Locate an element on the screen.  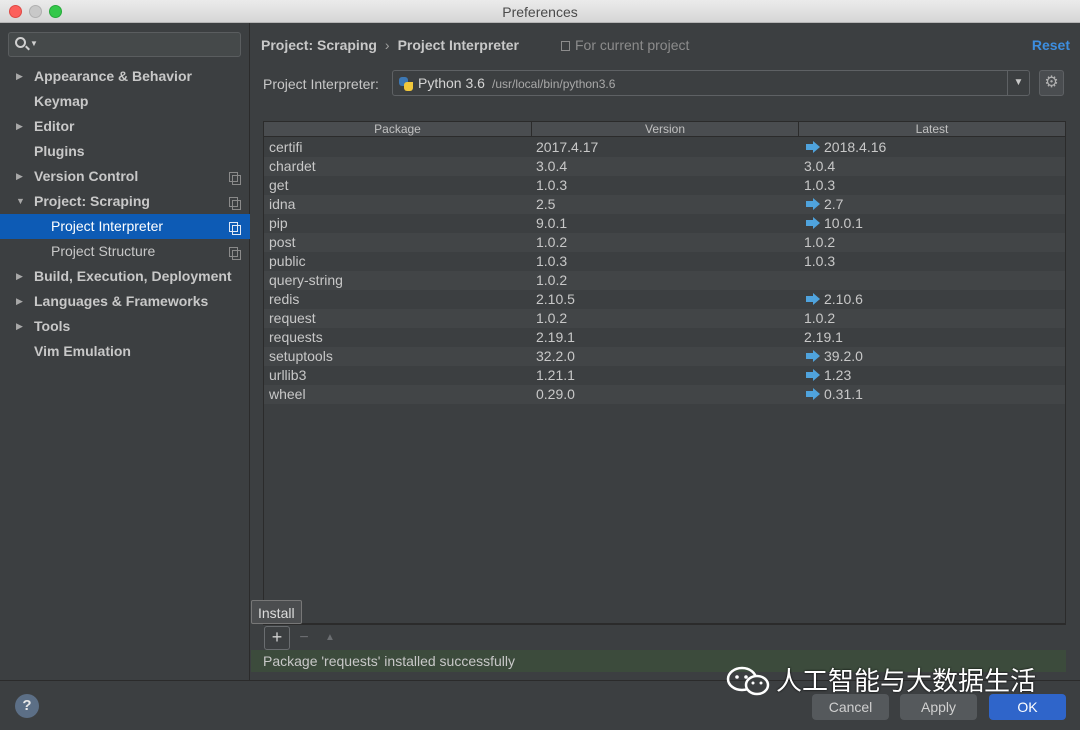
package-version-cell: 3.0.4 is located at coordinates (552, 166).